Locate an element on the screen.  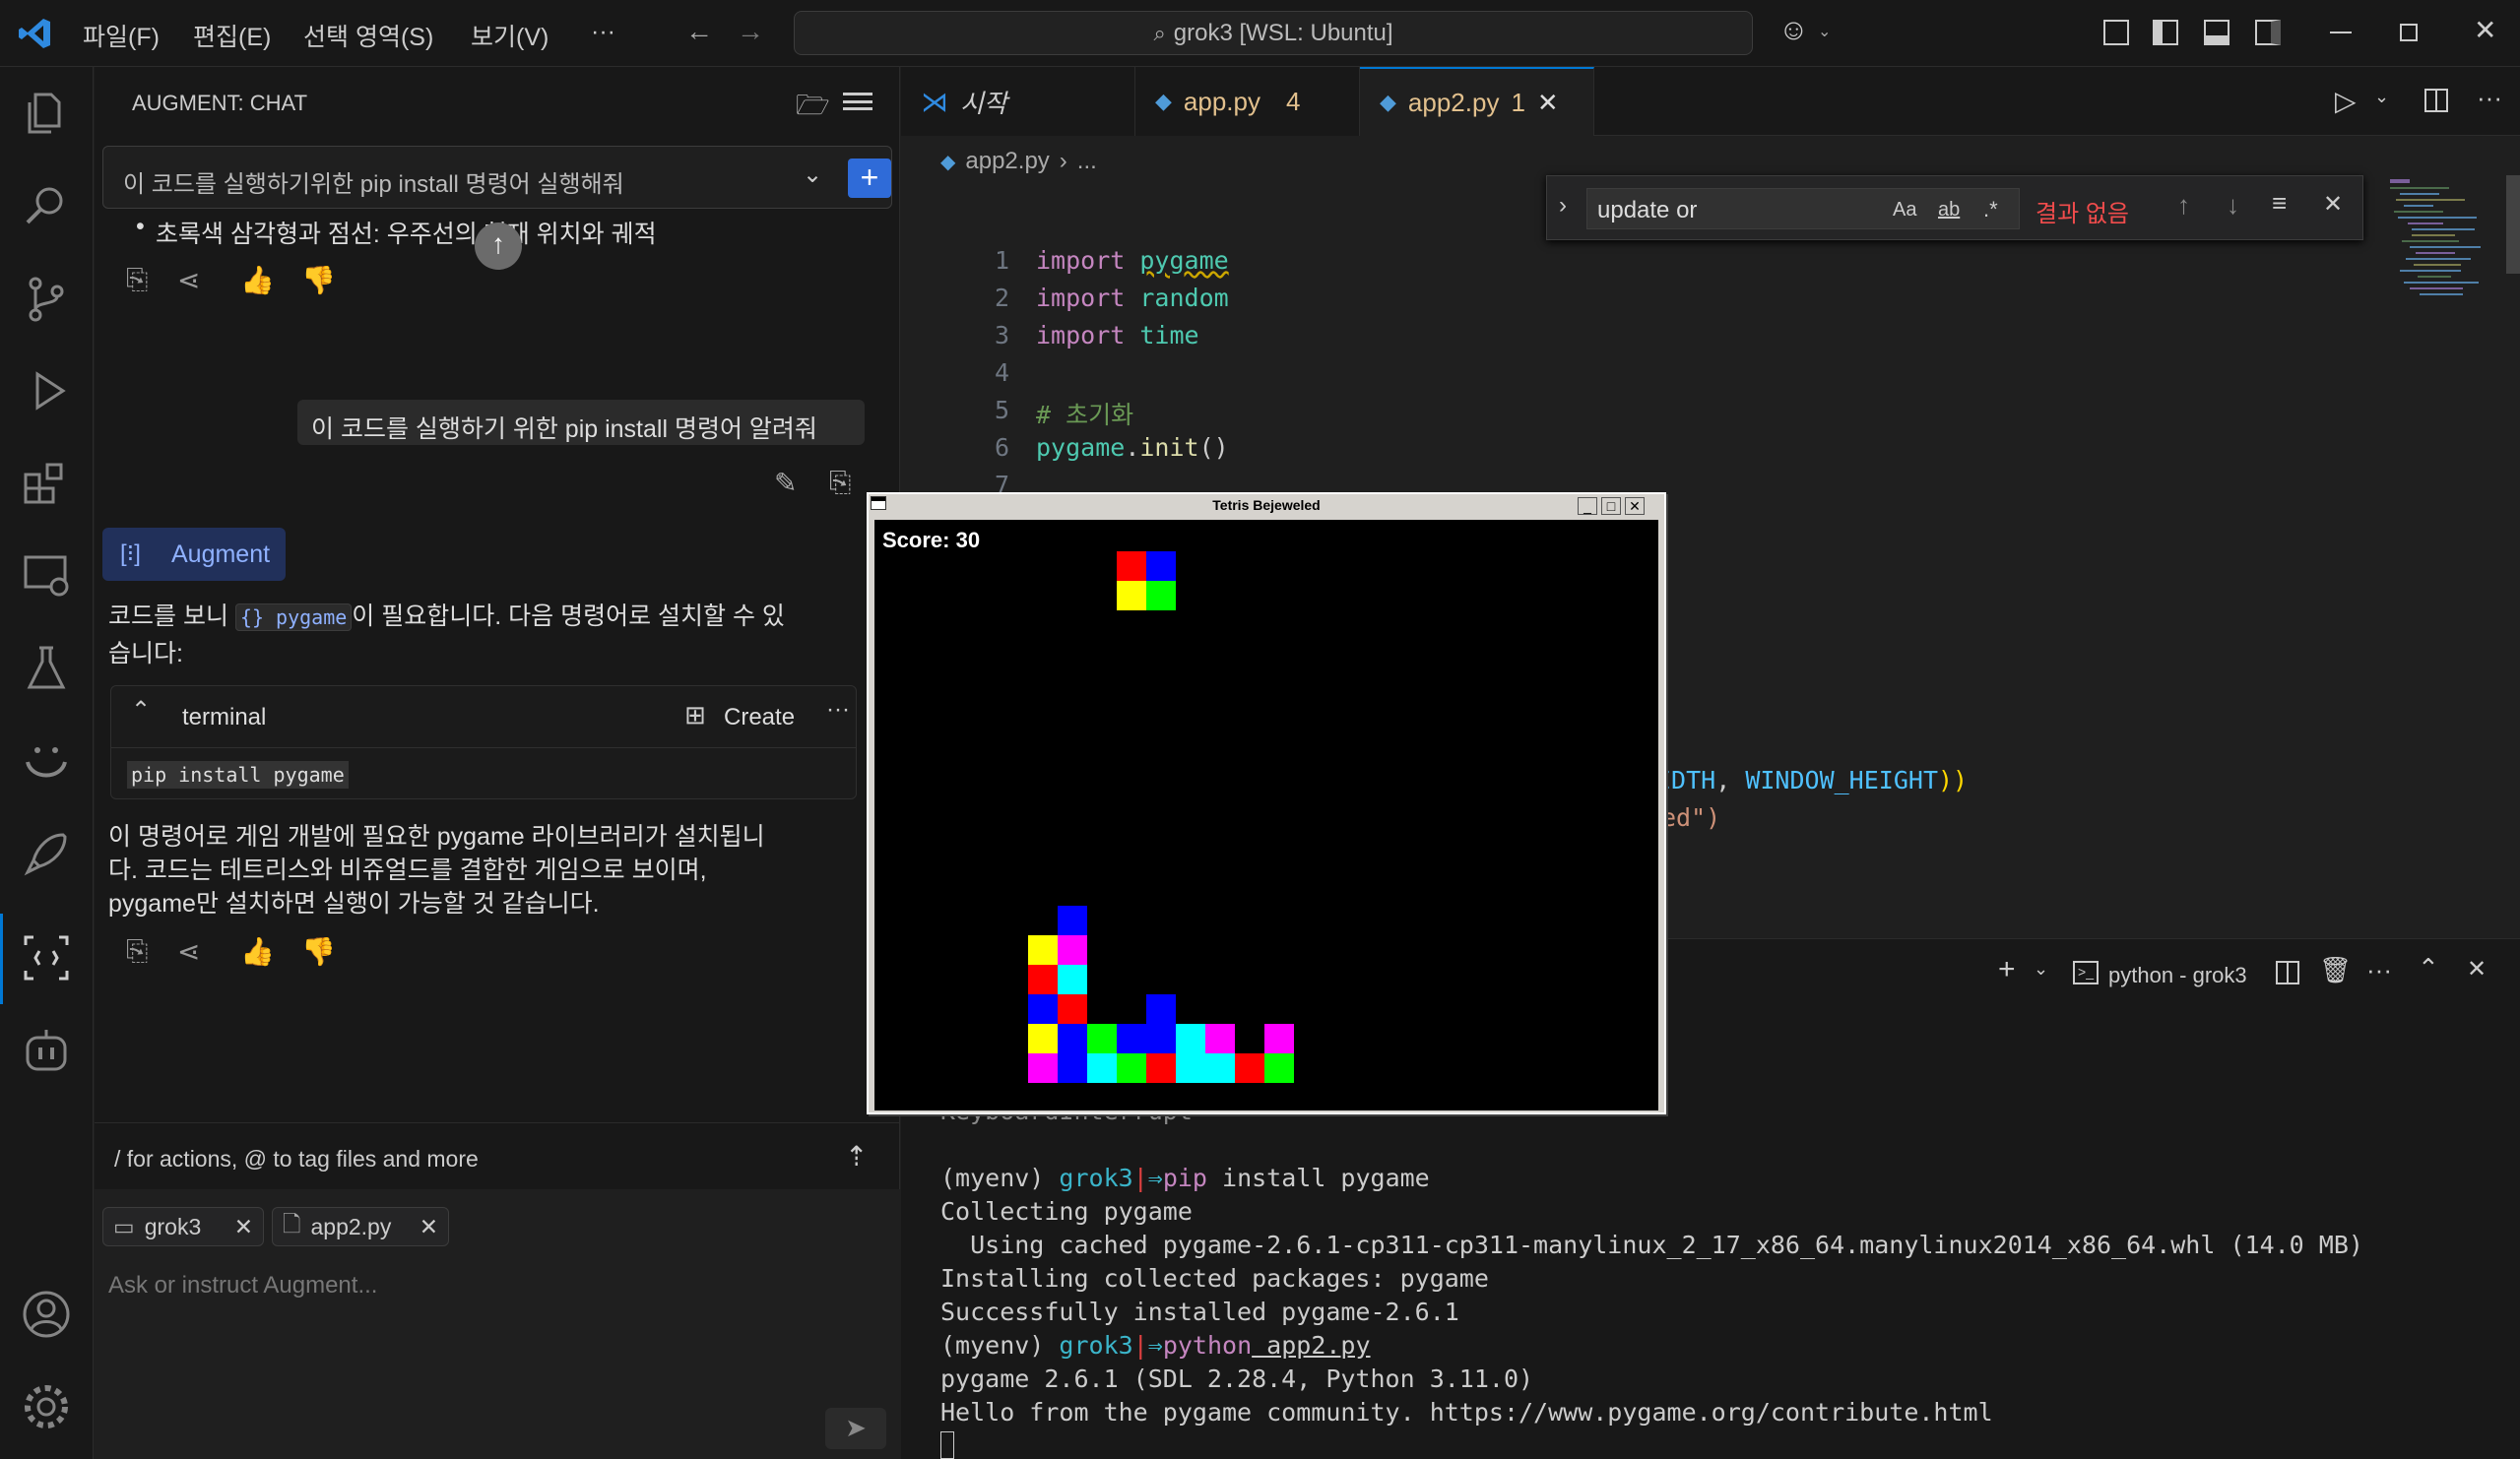
account-icon is located at coordinates (46, 1314).